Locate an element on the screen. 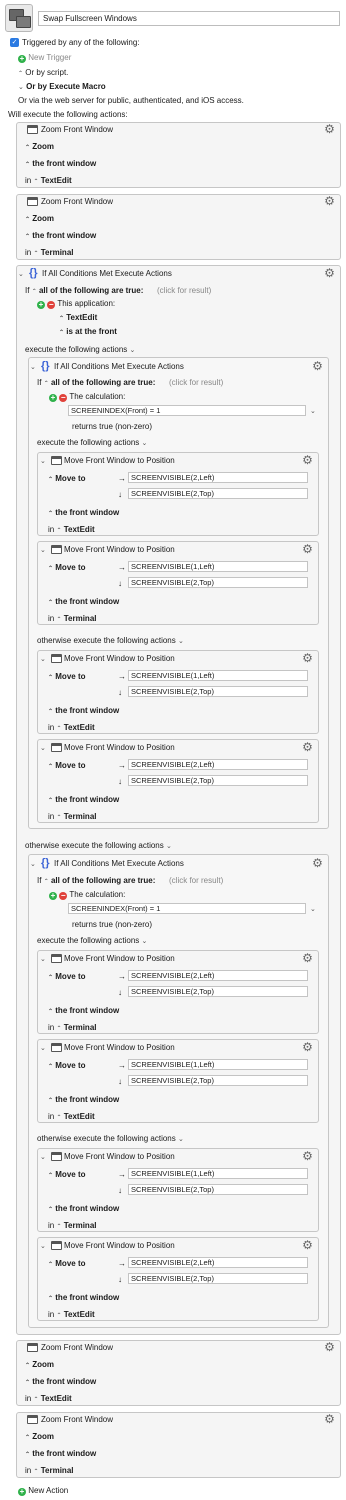 Image resolution: width=346 pixels, height=1500 pixels. app-select: ⌃ TextEdit is located at coordinates (78, 318).